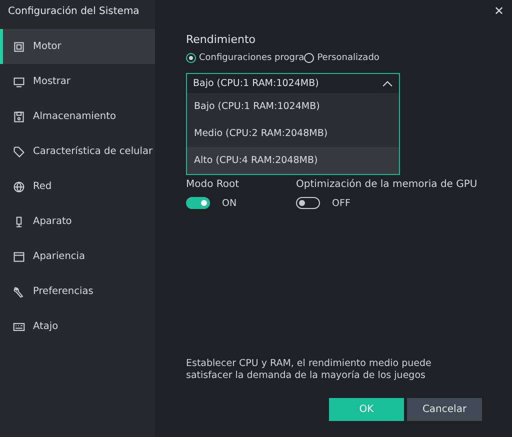 The height and width of the screenshot is (437, 512). Describe the element at coordinates (77, 291) in the screenshot. I see `sidebar-item: Preferencias` at that location.